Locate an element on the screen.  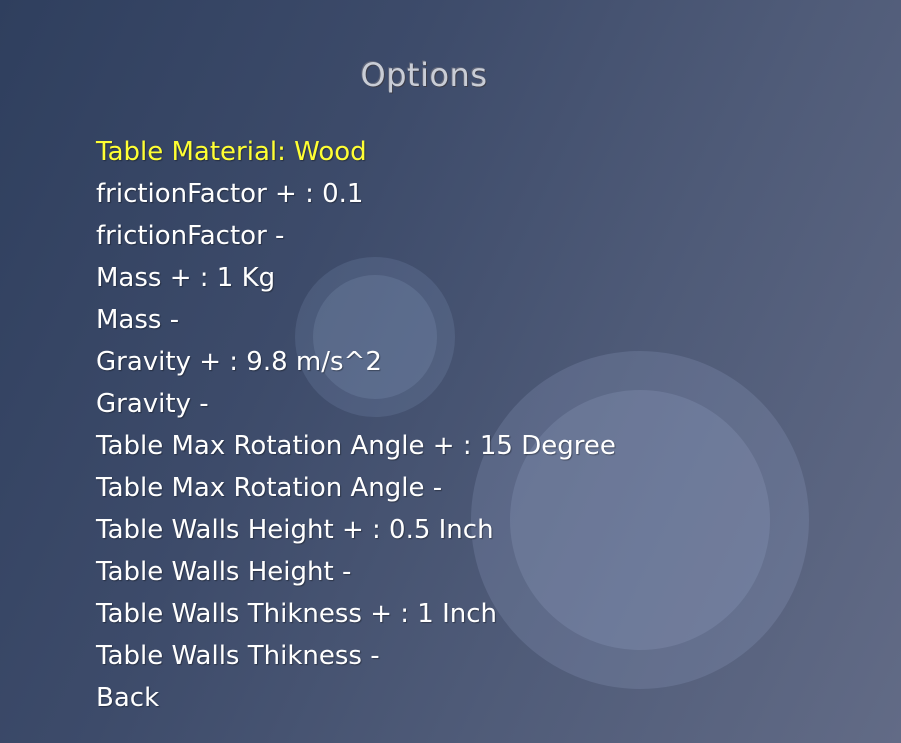
menu-item-max-rotation-decrease: Table Max Rotation Angle - is located at coordinates (356, 488).